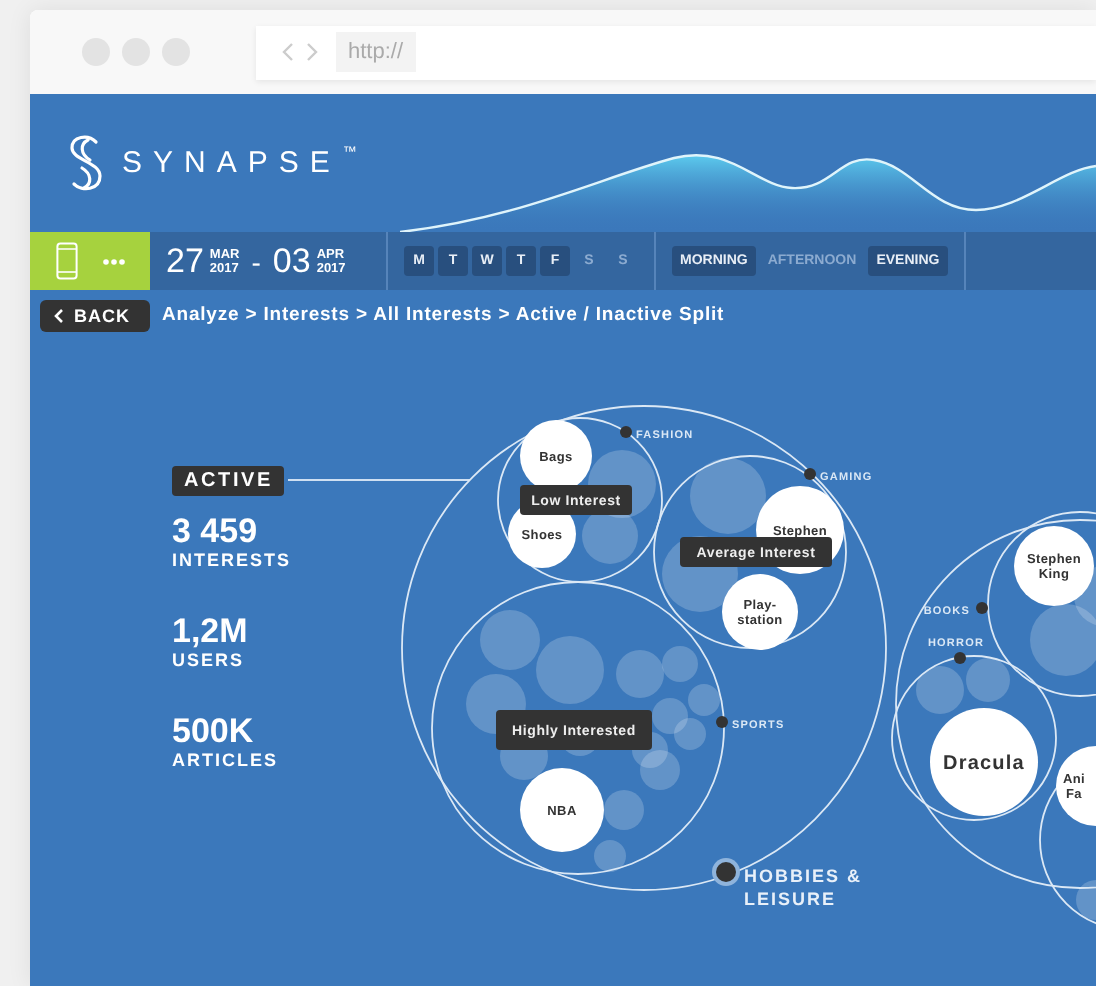 The width and height of the screenshot is (1096, 986). What do you see at coordinates (113, 261) in the screenshot?
I see `more-icon` at bounding box center [113, 261].